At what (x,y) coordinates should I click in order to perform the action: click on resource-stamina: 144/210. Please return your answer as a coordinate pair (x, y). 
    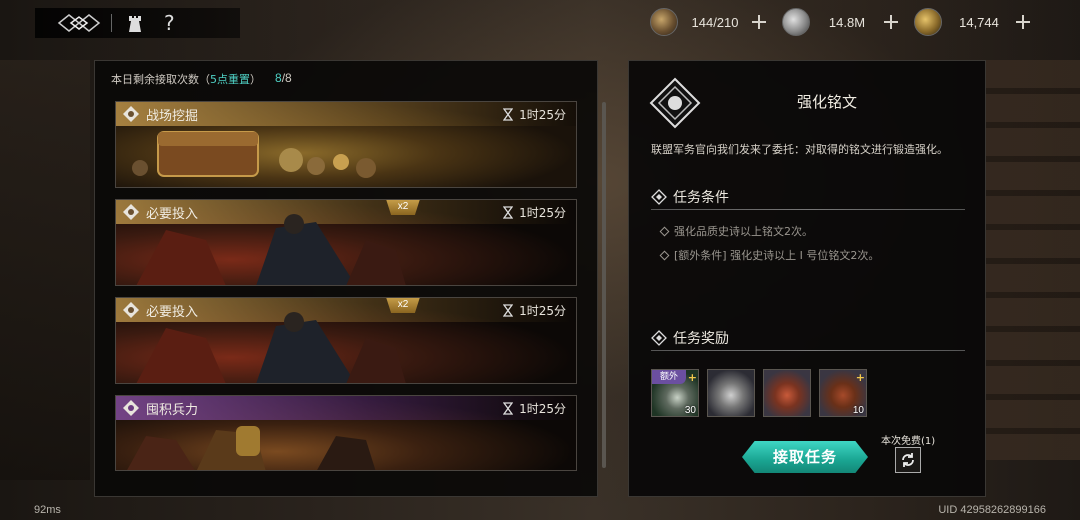
    Looking at the image, I should click on (709, 22).